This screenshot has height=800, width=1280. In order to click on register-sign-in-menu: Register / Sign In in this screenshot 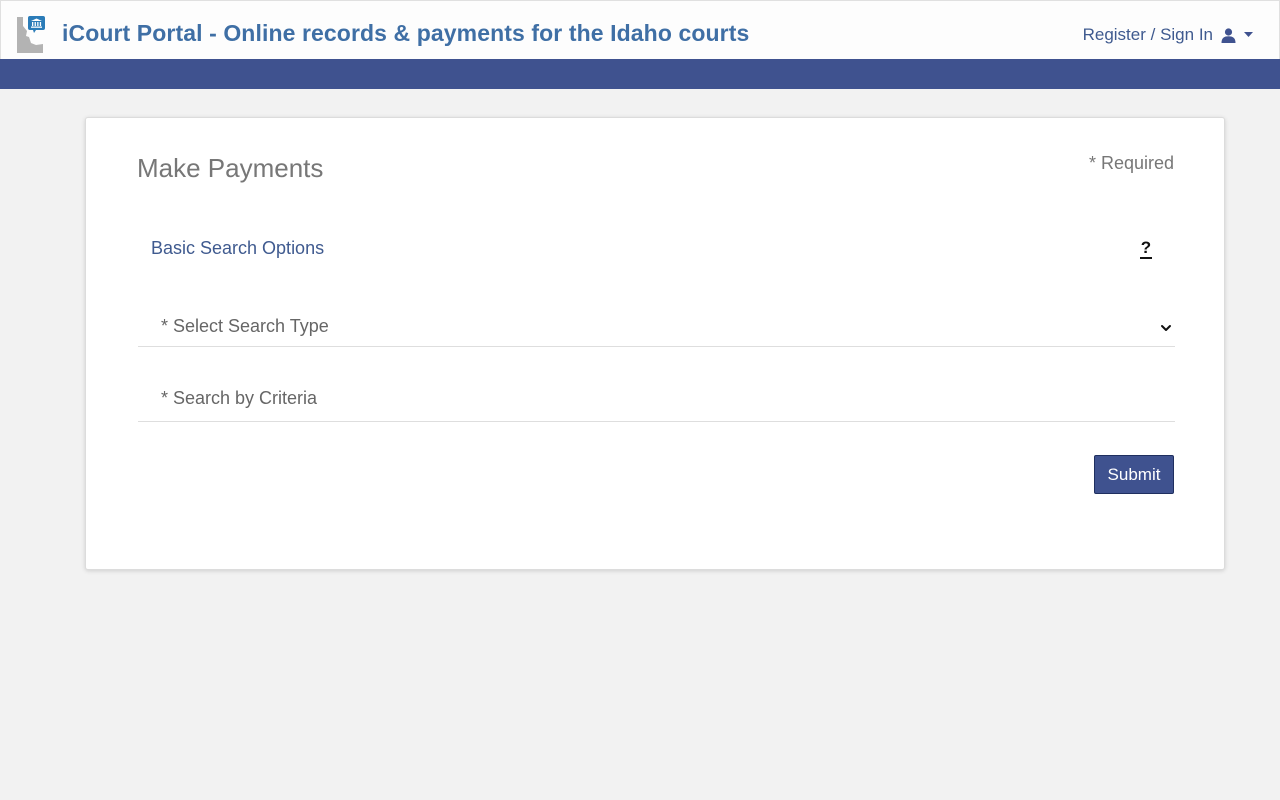, I will do `click(1168, 35)`.